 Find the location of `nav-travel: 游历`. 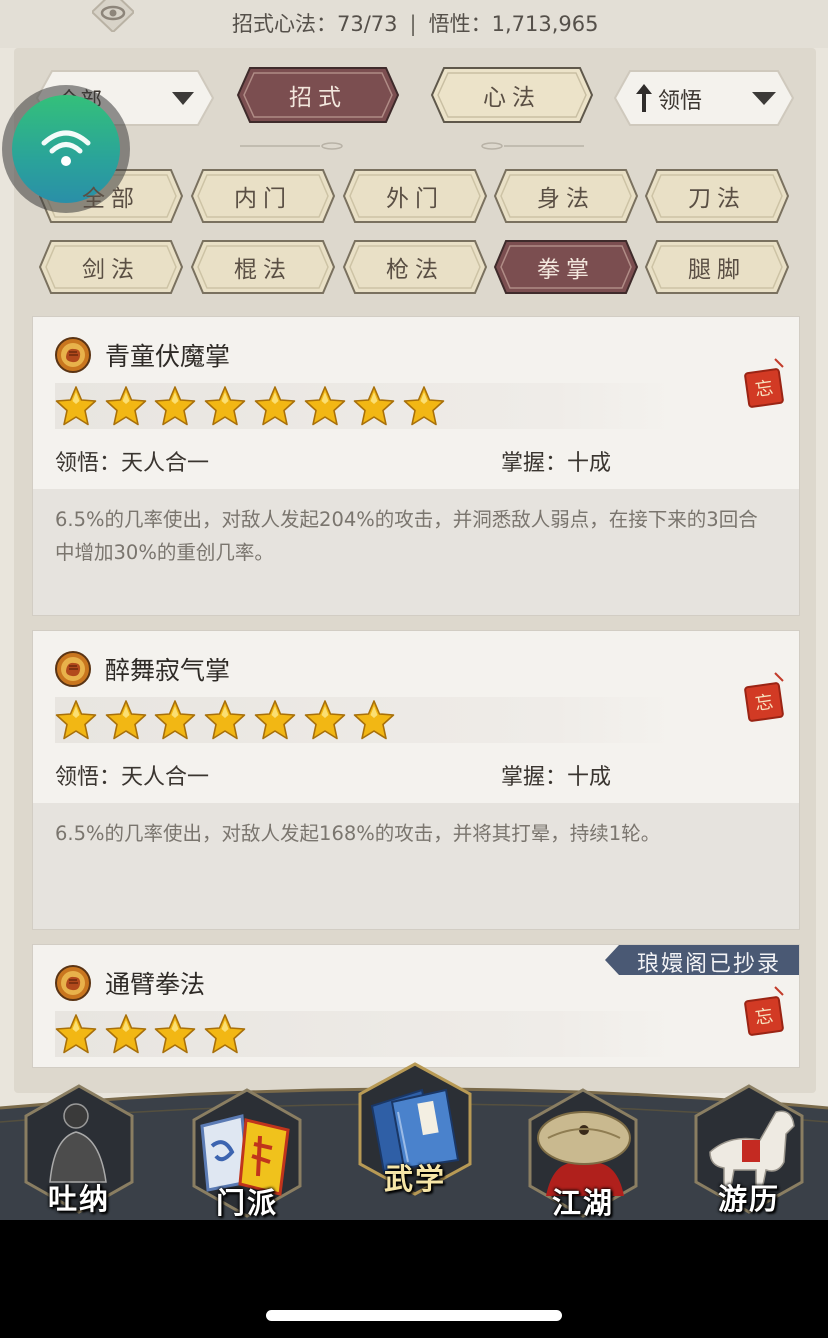

nav-travel: 游历 is located at coordinates (749, 1152).